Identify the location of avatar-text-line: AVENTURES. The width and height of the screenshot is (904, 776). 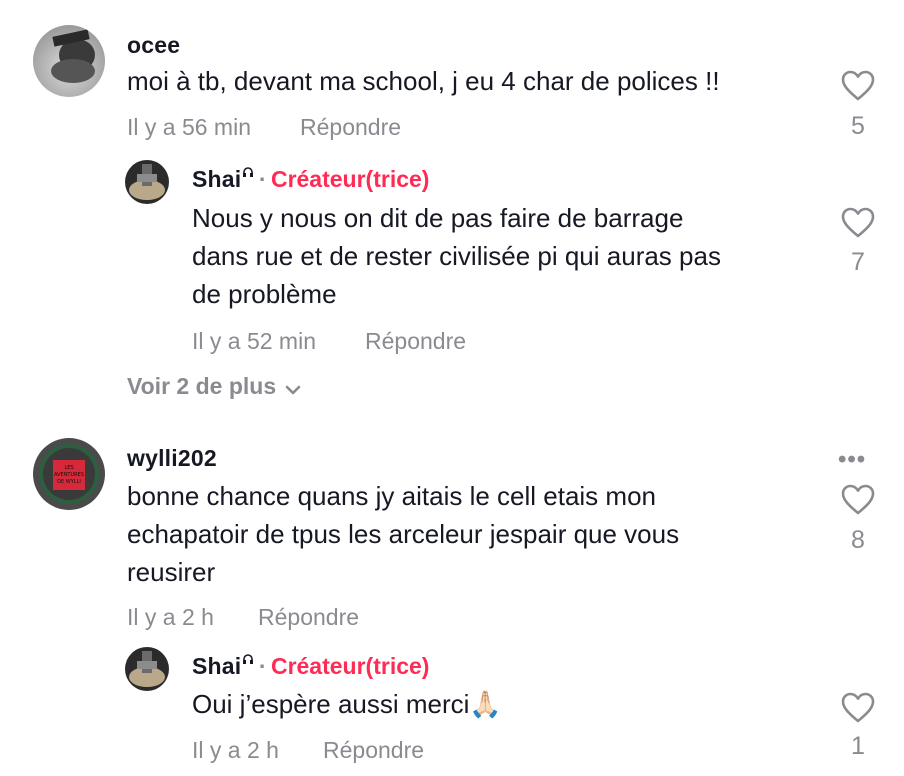
(69, 475).